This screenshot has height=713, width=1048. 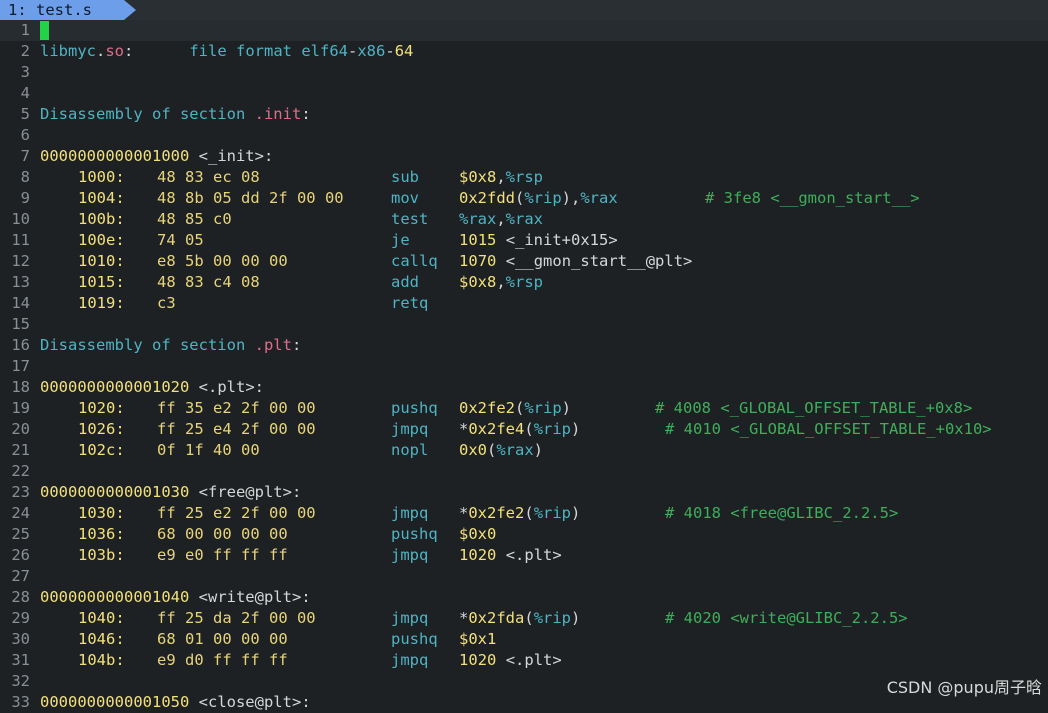 What do you see at coordinates (524, 324) in the screenshot?
I see `editor-line: 15` at bounding box center [524, 324].